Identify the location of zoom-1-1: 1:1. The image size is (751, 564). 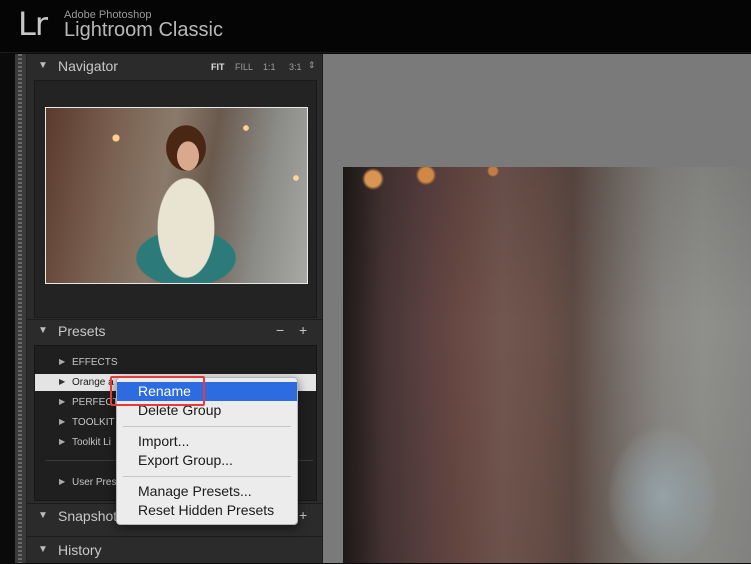
(269, 67).